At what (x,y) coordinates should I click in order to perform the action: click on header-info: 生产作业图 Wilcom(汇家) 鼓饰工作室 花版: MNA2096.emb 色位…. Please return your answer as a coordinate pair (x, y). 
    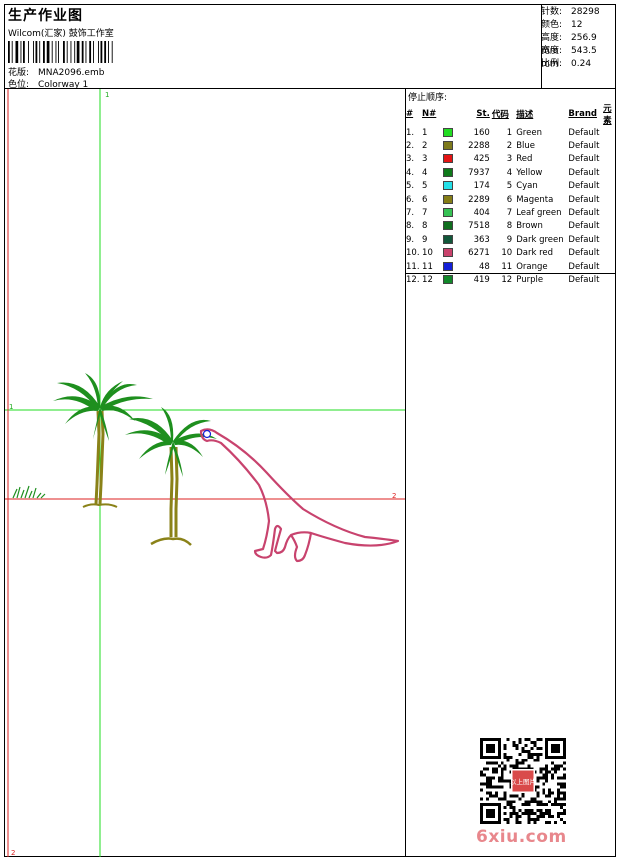
    Looking at the image, I should click on (273, 47).